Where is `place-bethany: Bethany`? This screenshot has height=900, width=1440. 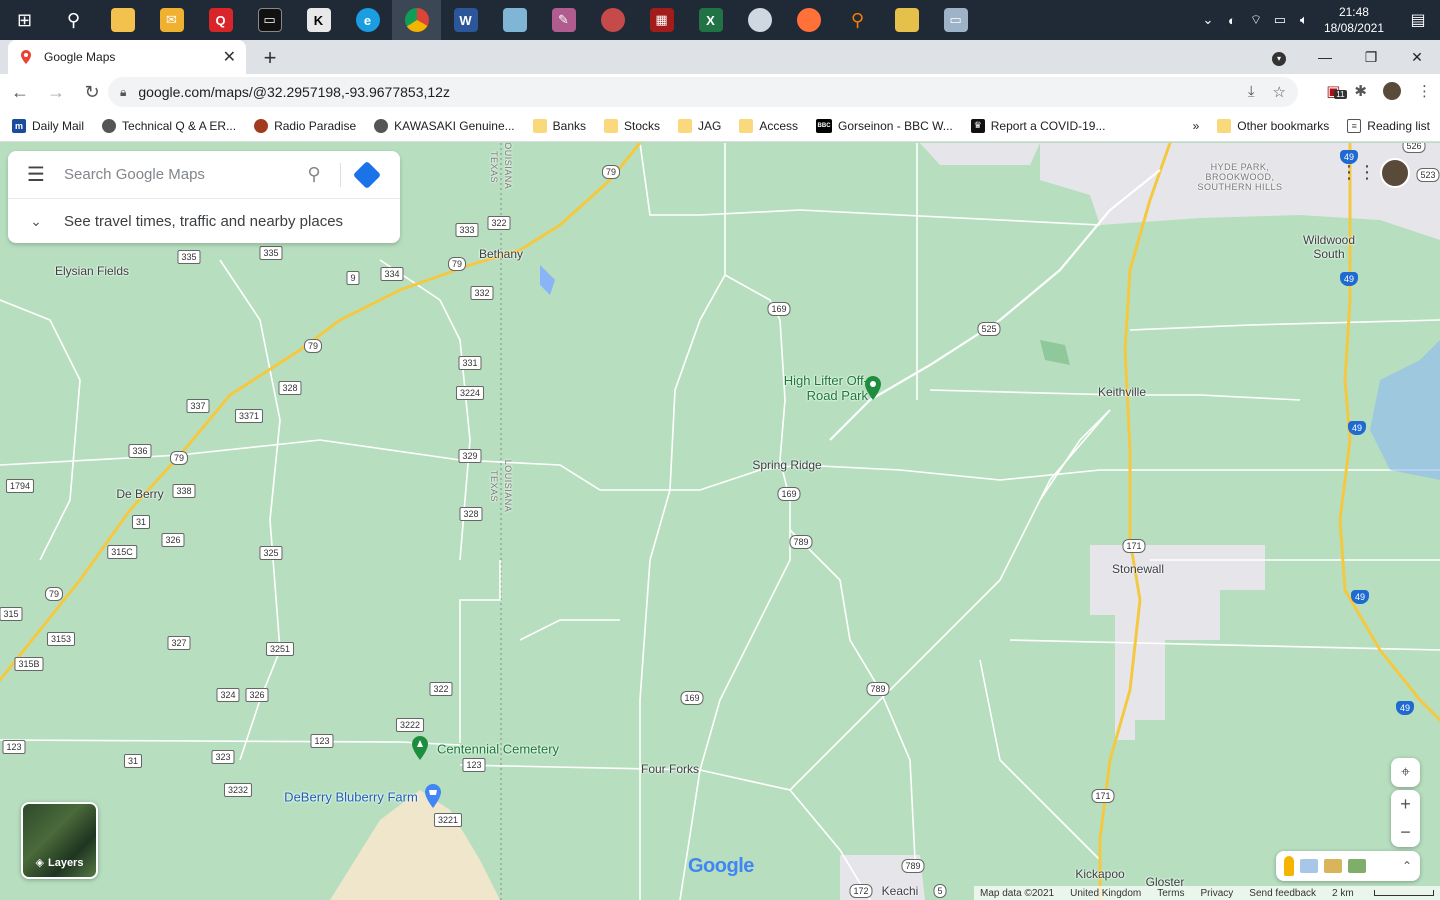
place-bethany: Bethany is located at coordinates (501, 254).